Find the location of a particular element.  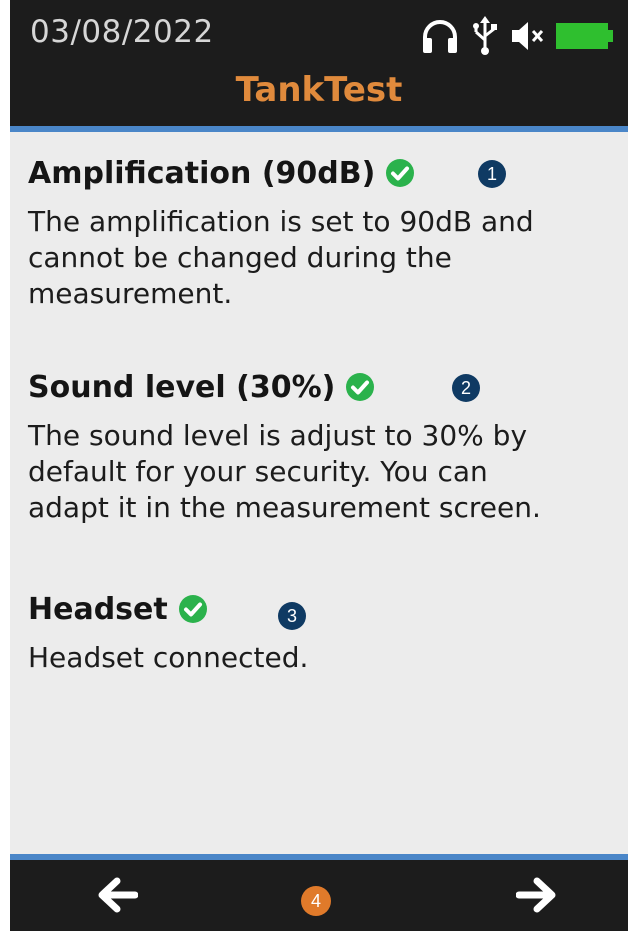

navigation-bar: 4 is located at coordinates (319, 895).